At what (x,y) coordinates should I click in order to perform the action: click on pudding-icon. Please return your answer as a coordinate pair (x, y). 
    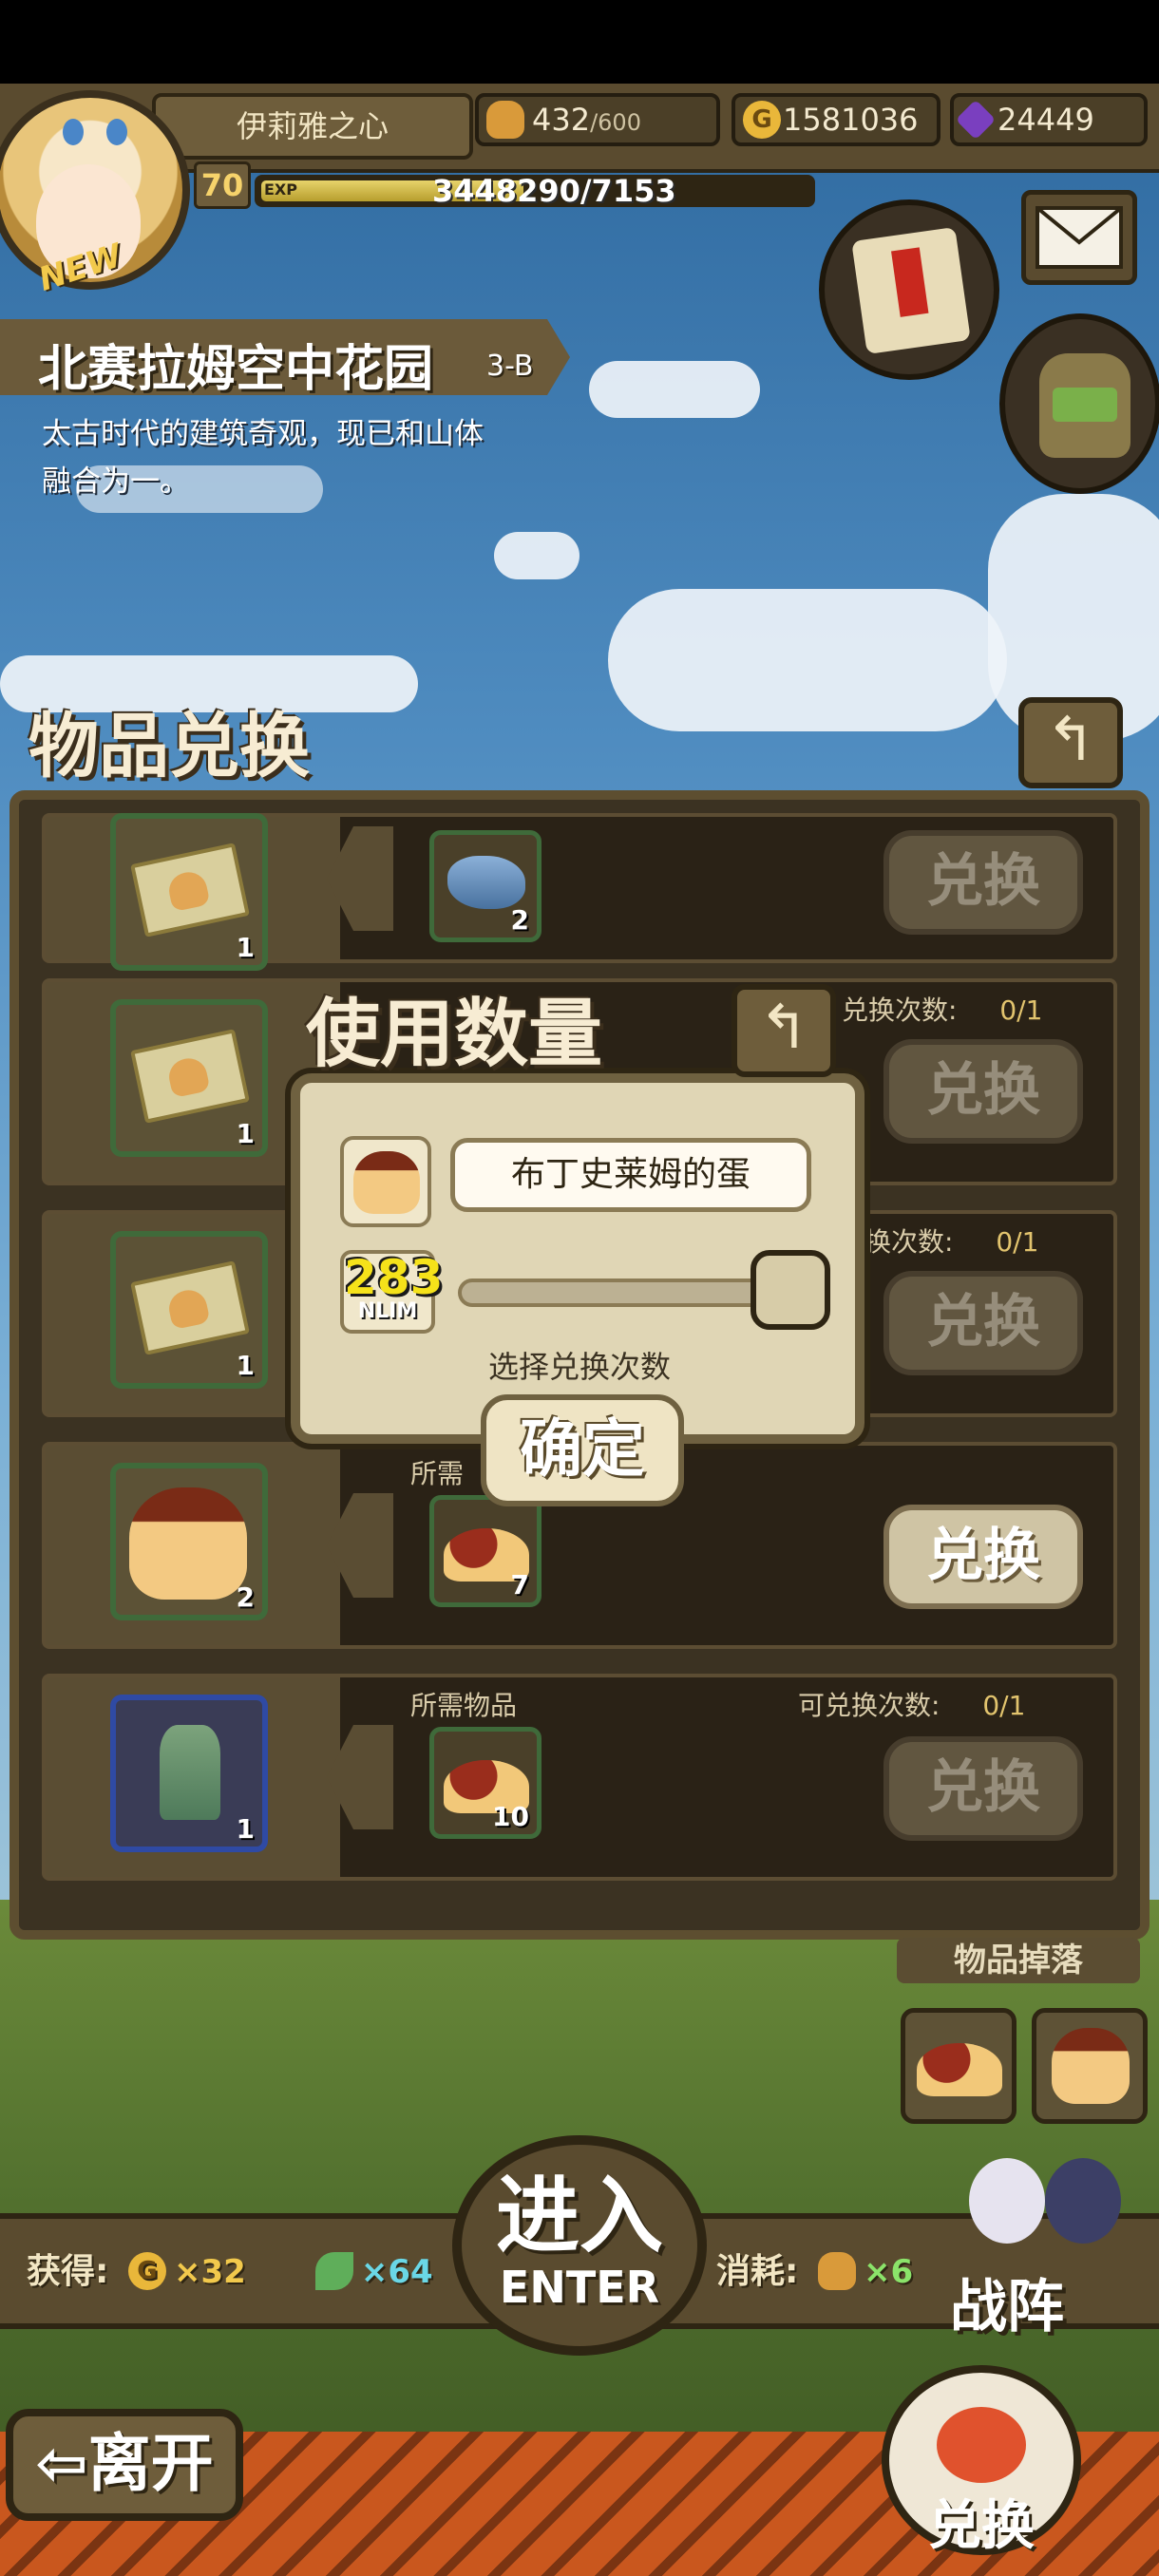
    Looking at the image, I should click on (959, 2069).